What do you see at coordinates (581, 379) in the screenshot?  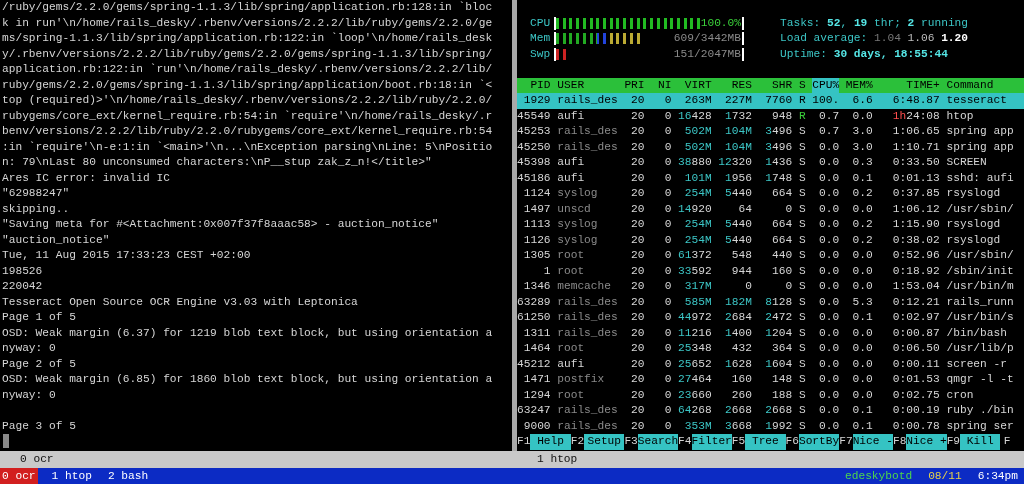 I see `table-cell-text: postfix` at bounding box center [581, 379].